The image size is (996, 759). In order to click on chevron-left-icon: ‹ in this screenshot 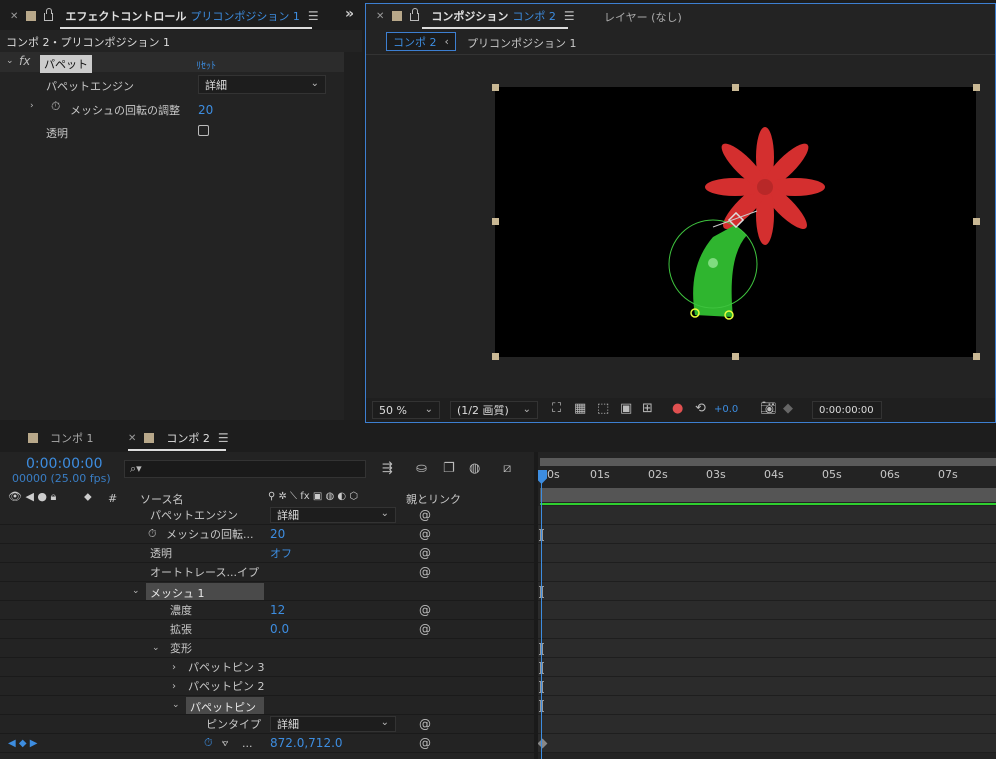, I will do `click(446, 41)`.